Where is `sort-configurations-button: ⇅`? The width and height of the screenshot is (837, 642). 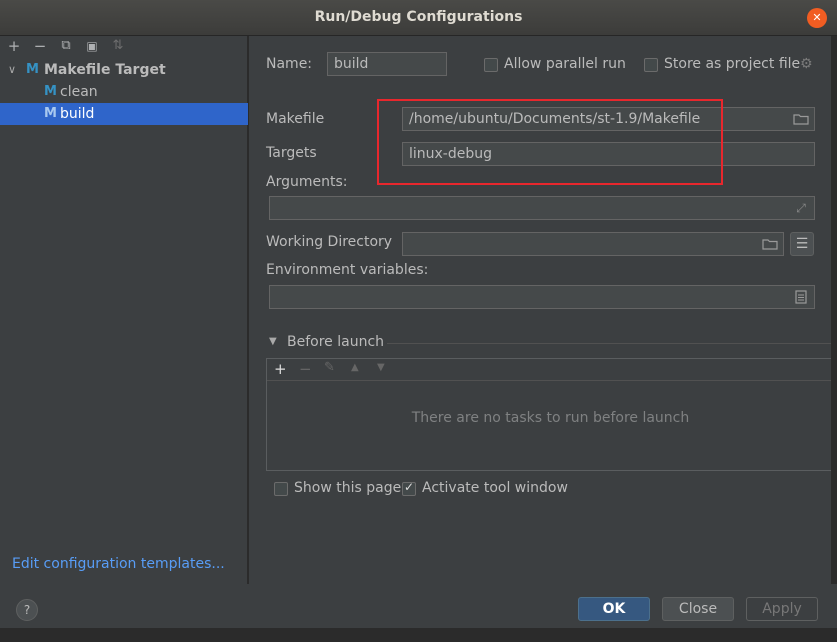
sort-configurations-button: ⇅ is located at coordinates (118, 46).